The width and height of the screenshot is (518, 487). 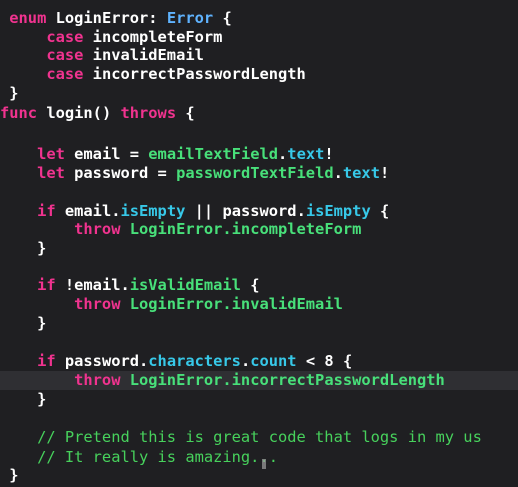 I want to click on code-line: case incompleteForm, so click(x=259, y=37).